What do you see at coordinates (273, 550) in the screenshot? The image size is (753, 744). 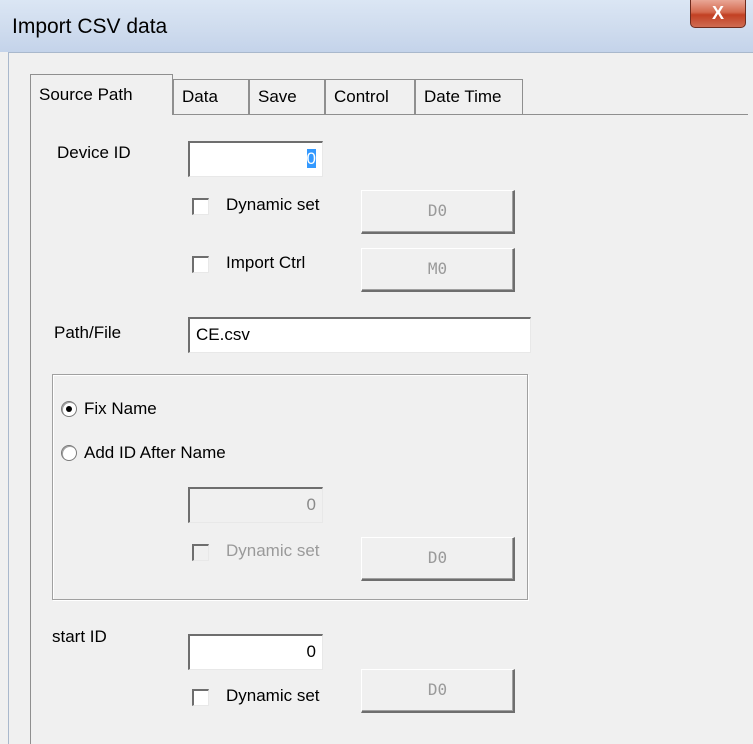 I see `naming-dynamic-label: Dynamic set` at bounding box center [273, 550].